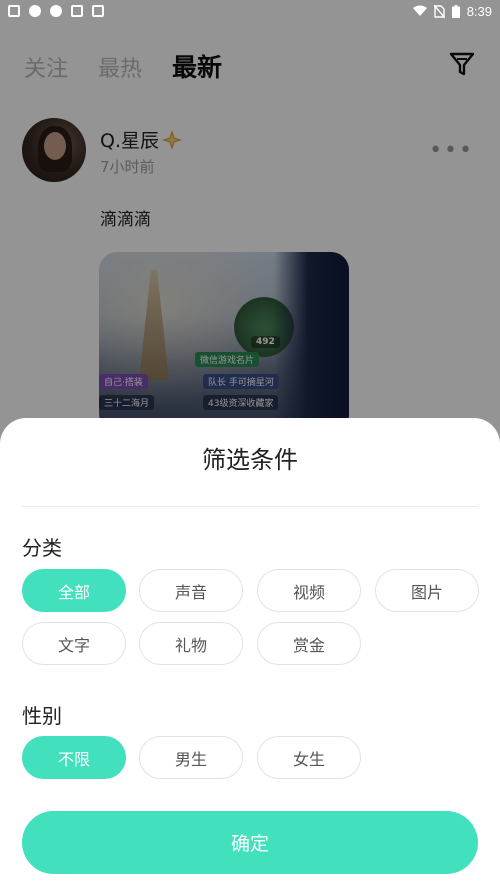 This screenshot has width=500, height=888. I want to click on system-indicators: 8:39, so click(452, 11).